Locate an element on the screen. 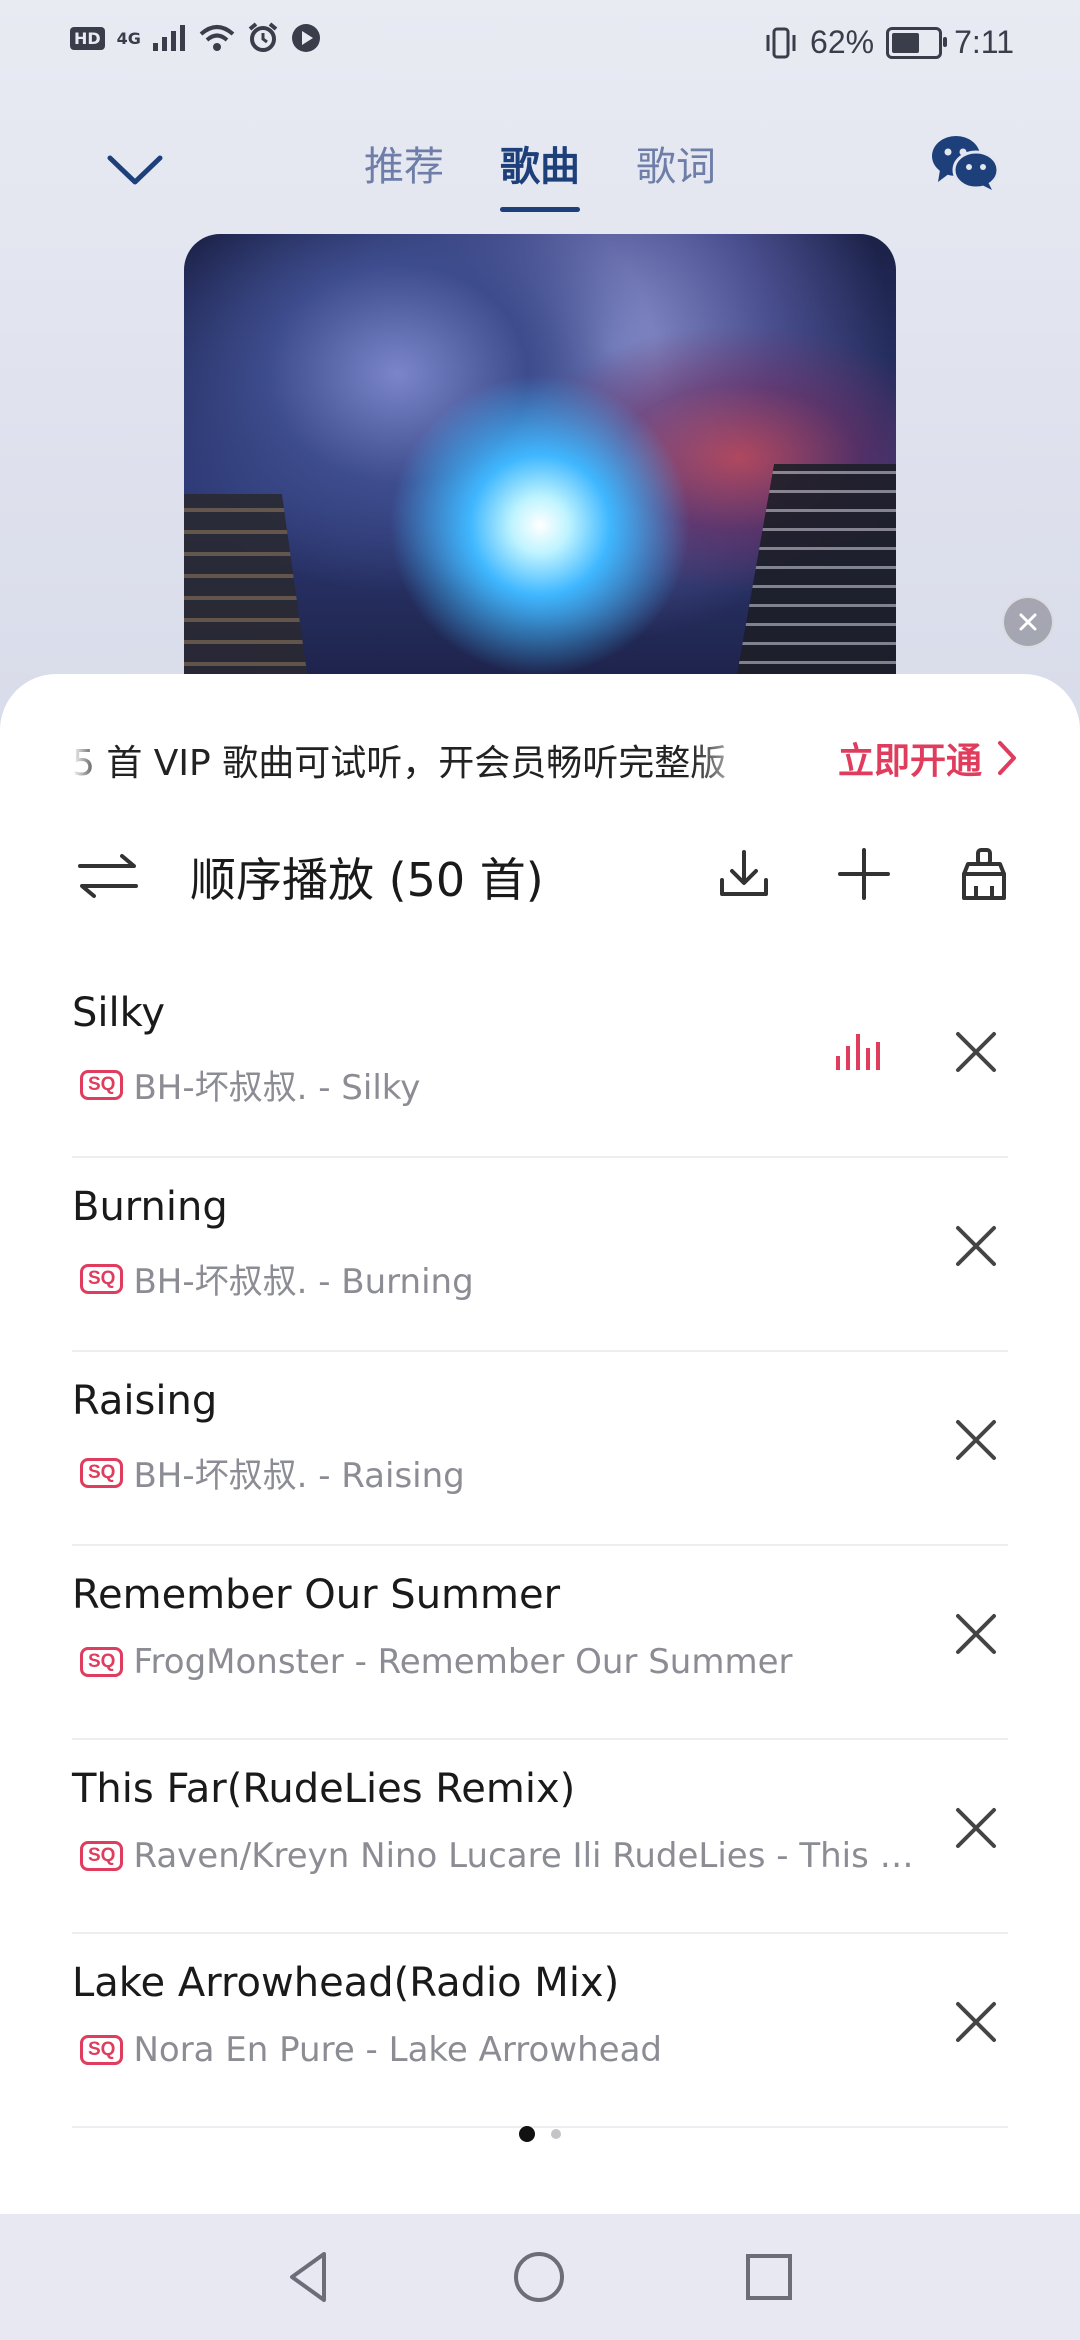 This screenshot has height=2340, width=1080. download-icon is located at coordinates (744, 873).